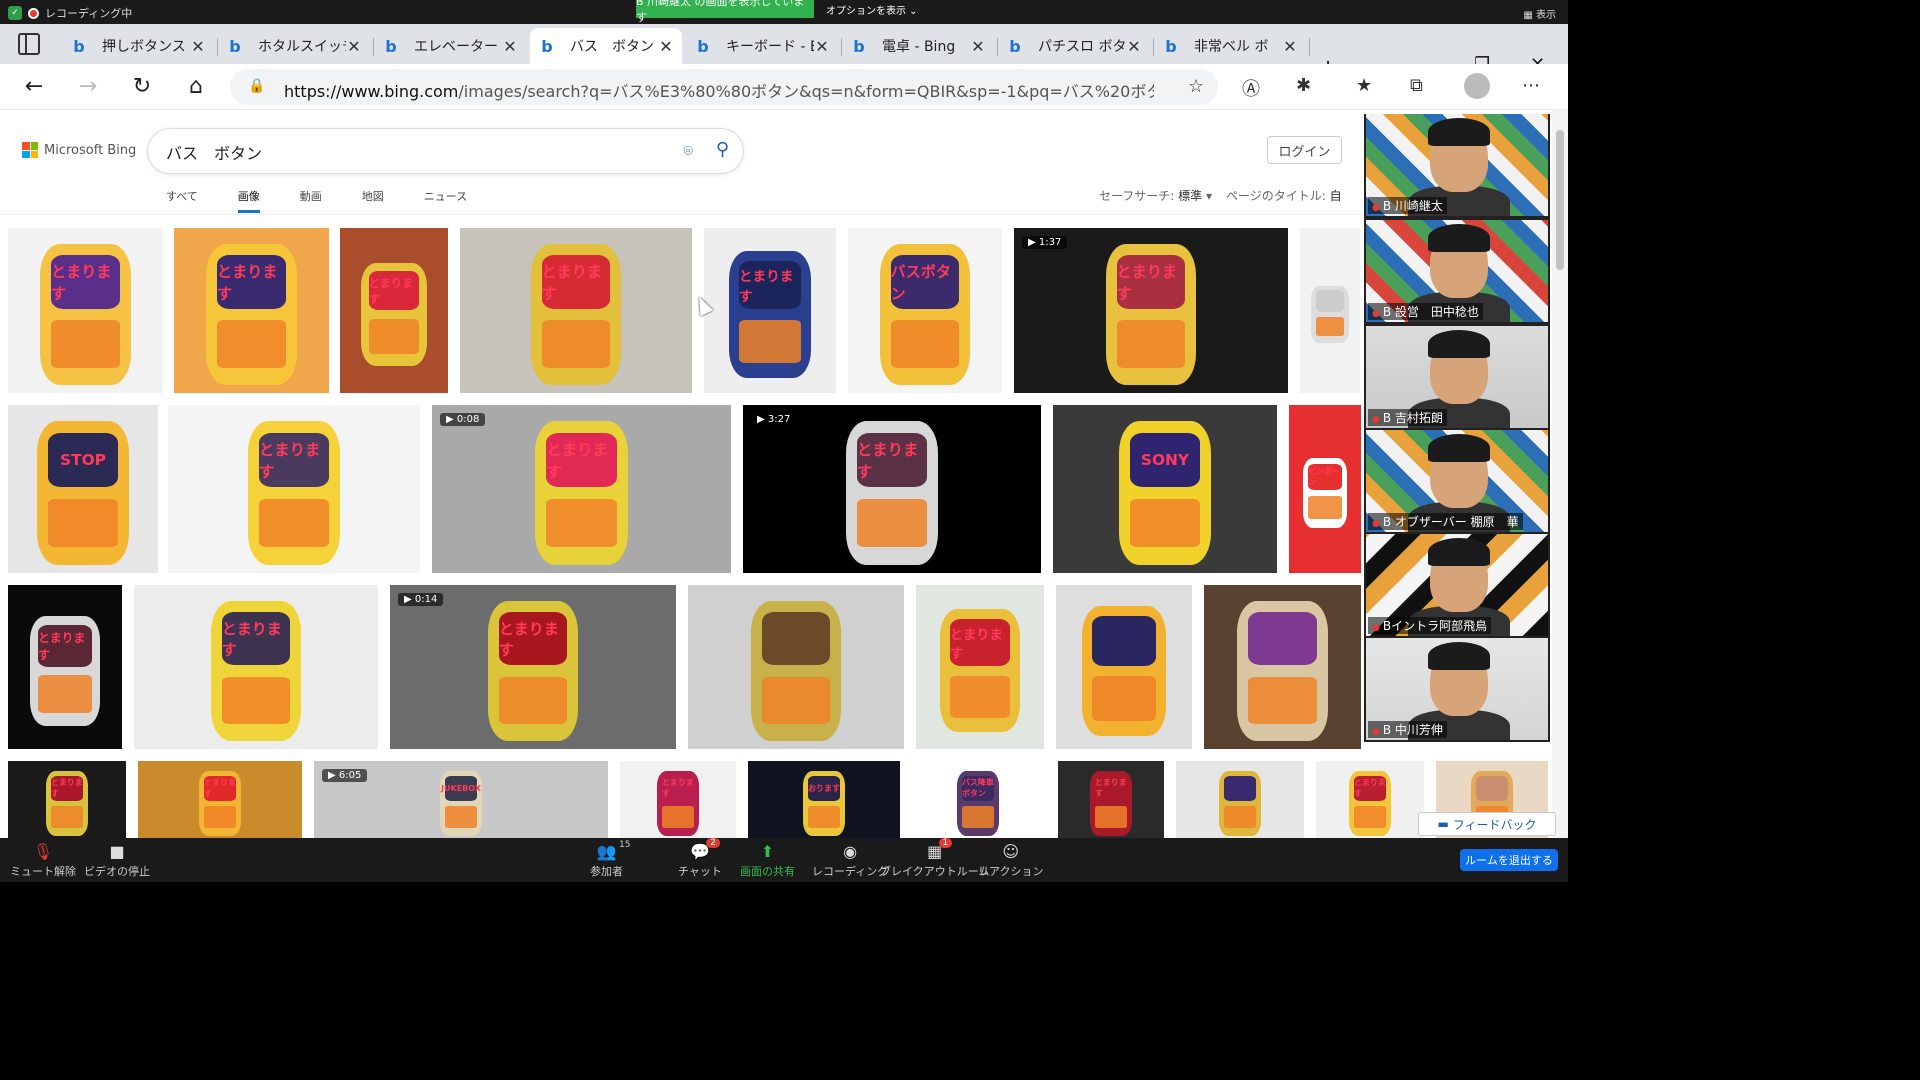 The height and width of the screenshot is (1080, 1920). Describe the element at coordinates (1539, 13) in the screenshot. I see `view-button: ▦ 表示` at that location.